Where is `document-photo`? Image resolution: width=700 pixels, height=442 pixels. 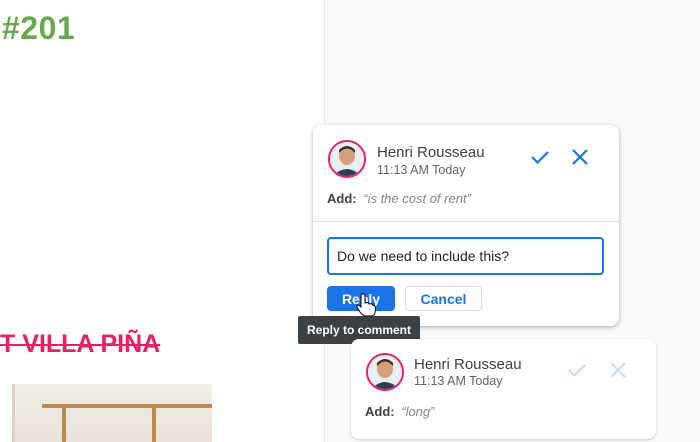
document-photo is located at coordinates (112, 413).